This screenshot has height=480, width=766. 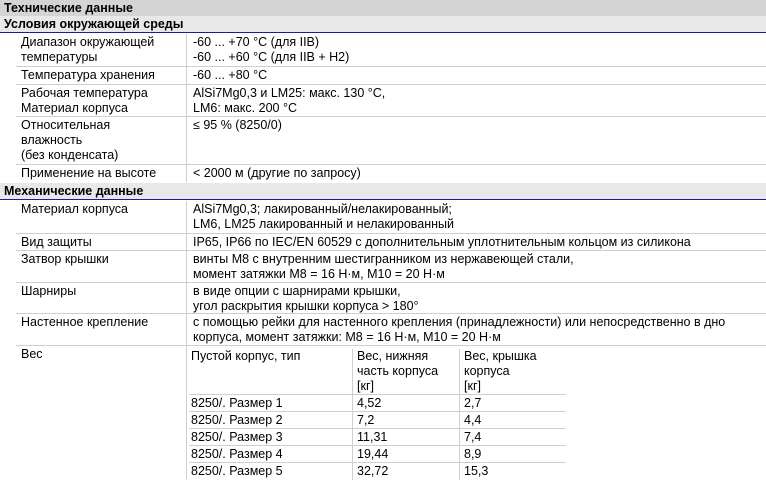 I want to click on spec-label: Материал корпуса, so click(x=75, y=209).